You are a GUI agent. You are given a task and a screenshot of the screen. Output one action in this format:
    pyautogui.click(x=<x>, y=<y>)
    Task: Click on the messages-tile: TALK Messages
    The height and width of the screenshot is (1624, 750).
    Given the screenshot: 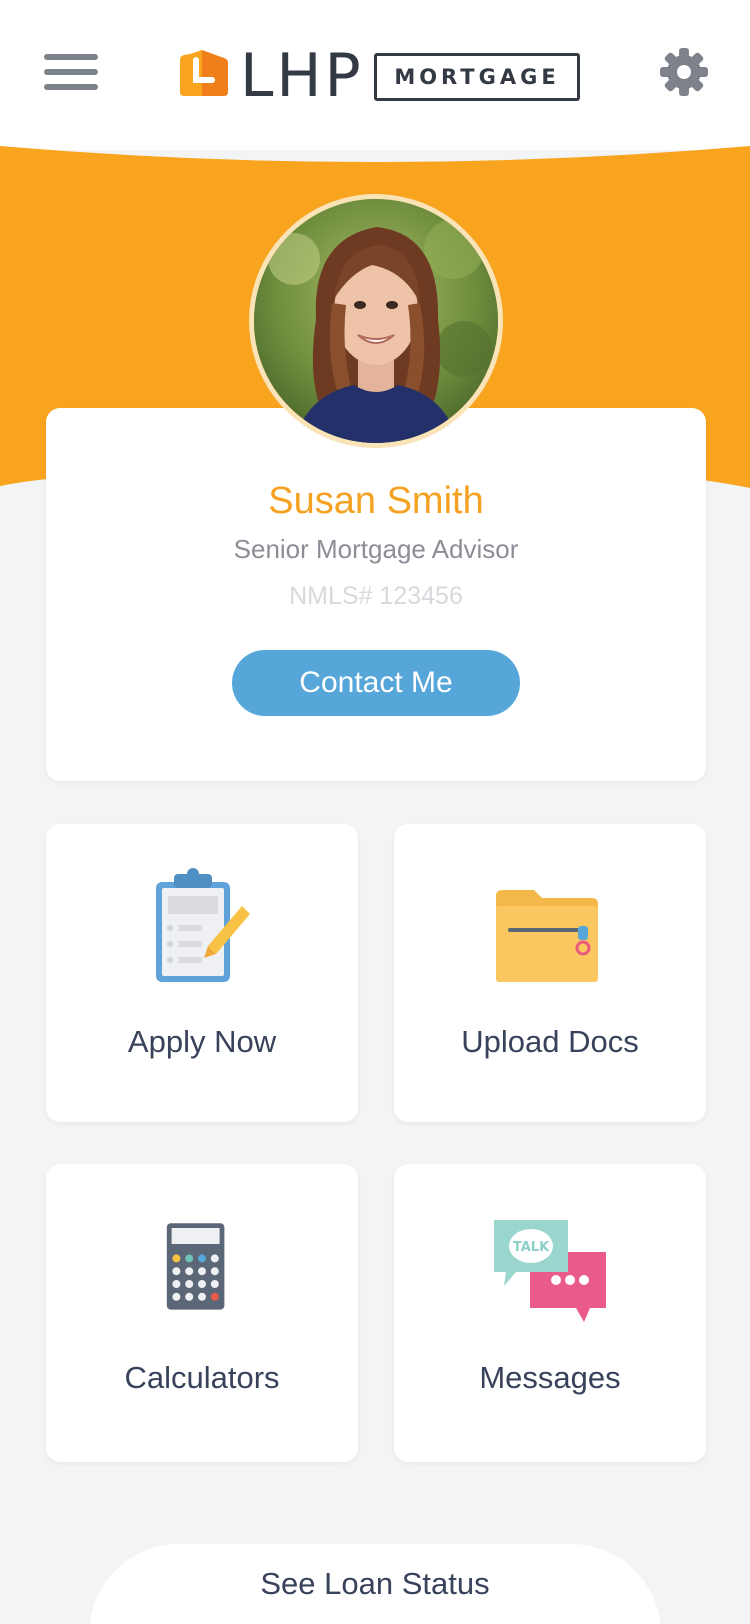 What is the action you would take?
    pyautogui.click(x=550, y=1313)
    